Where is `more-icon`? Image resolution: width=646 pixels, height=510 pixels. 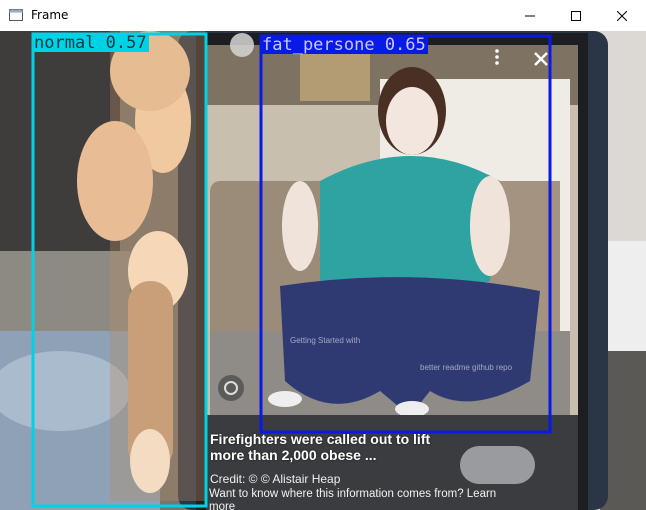
more-icon is located at coordinates (497, 57).